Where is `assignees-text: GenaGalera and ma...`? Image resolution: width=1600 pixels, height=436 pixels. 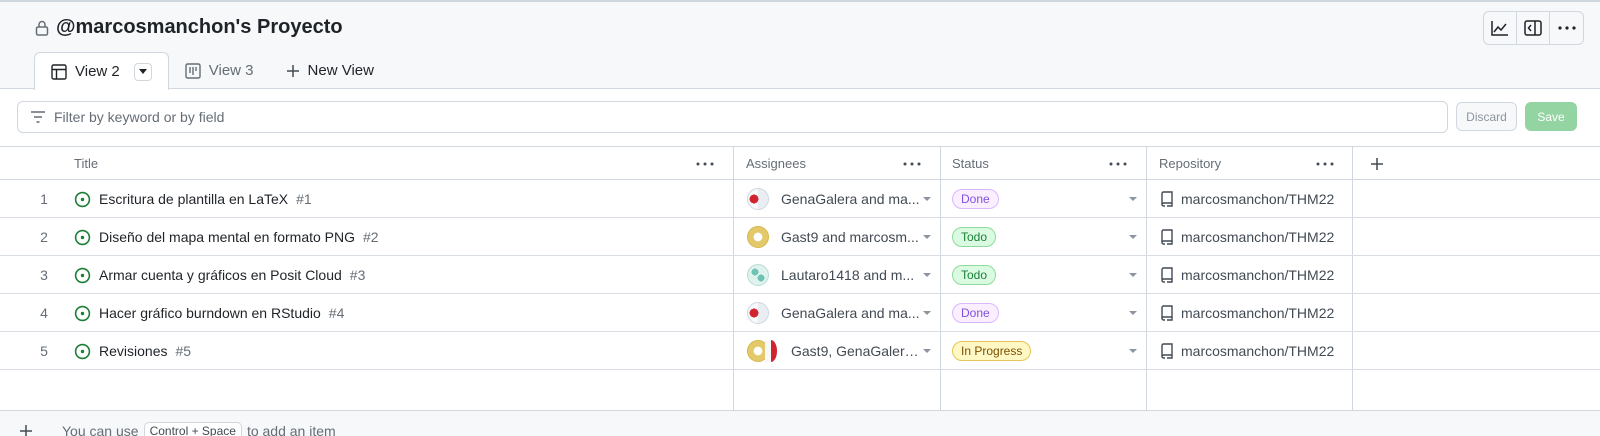 assignees-text: GenaGalera and ma... is located at coordinates (850, 313).